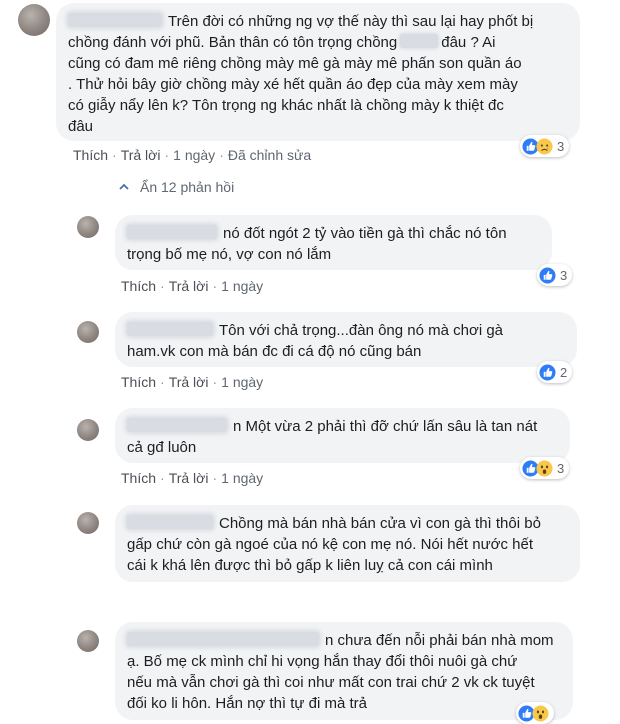 The width and height of the screenshot is (620, 724). I want to click on hide-replies-toggle: Ẩn 12 phản hồi, so click(176, 187).